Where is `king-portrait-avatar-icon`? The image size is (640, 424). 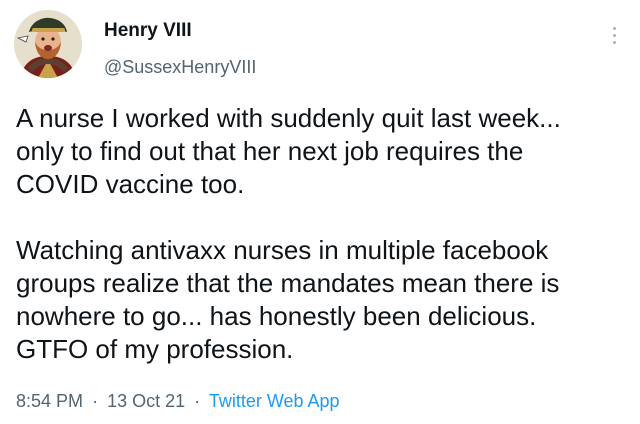 king-portrait-avatar-icon is located at coordinates (48, 44).